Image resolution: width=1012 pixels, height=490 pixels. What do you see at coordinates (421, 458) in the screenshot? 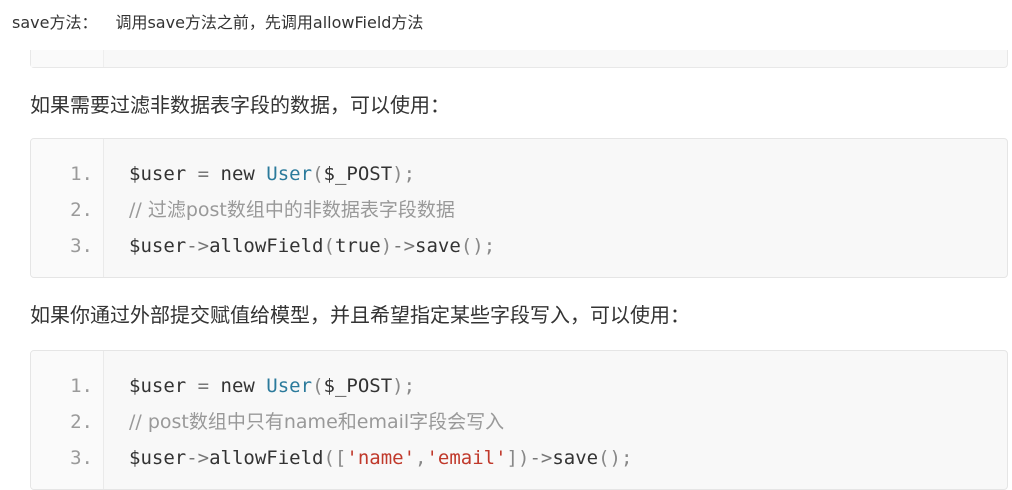
I see `code-token-punc: ,` at bounding box center [421, 458].